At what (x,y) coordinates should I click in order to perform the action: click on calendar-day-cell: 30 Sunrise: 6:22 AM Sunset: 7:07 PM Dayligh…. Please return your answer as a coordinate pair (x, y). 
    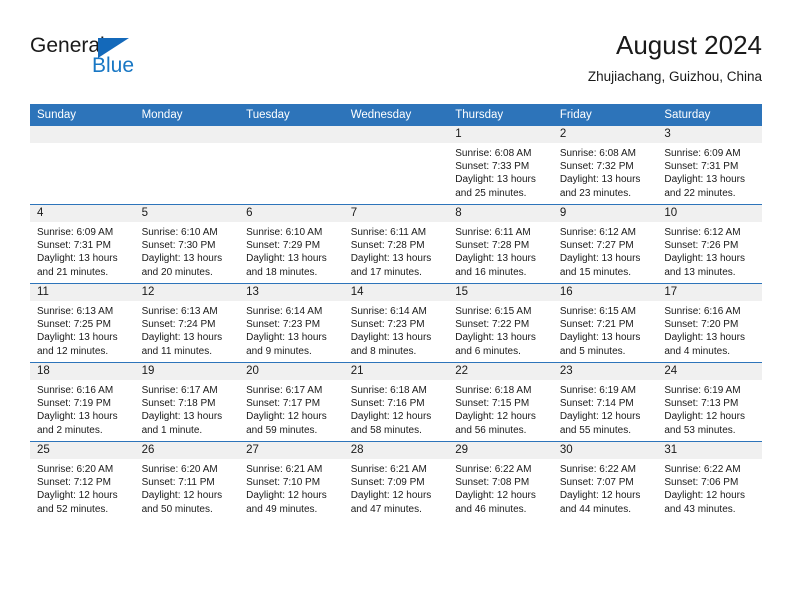
    Looking at the image, I should click on (605, 480).